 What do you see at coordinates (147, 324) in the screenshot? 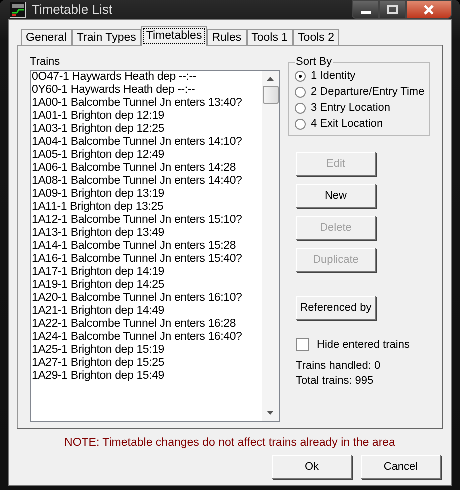
I see `train-item: 1A22-1 Balcombe Tunnel Jn enters 16:28` at bounding box center [147, 324].